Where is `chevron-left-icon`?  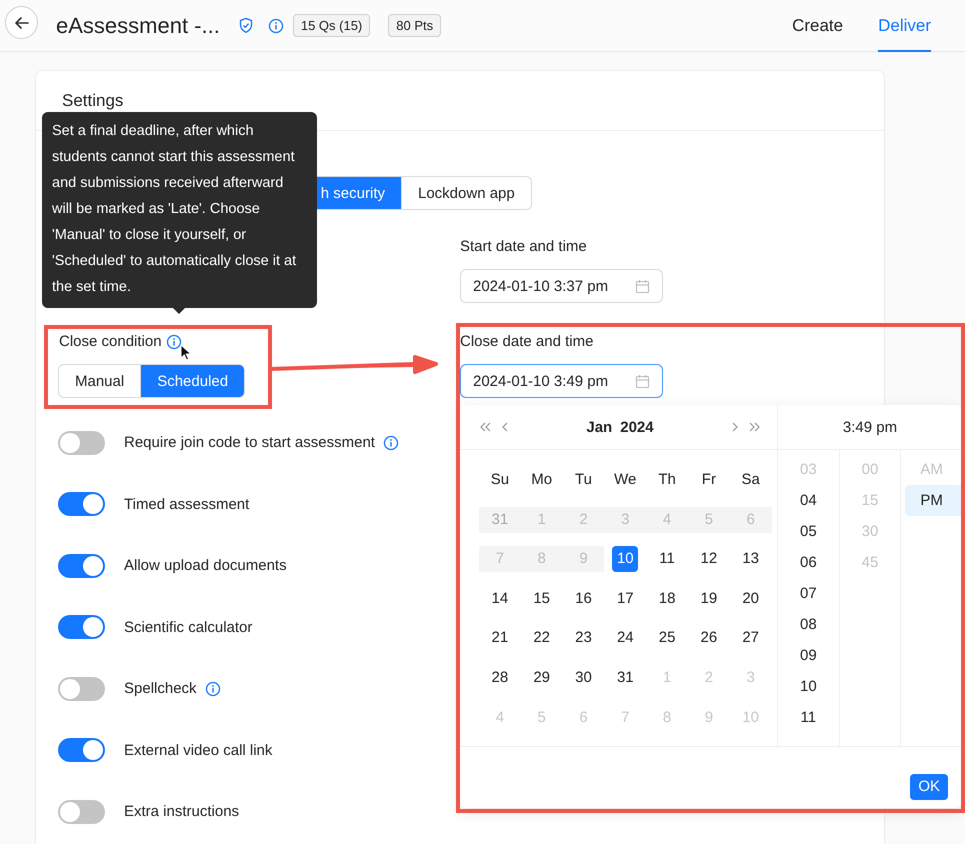 chevron-left-icon is located at coordinates (505, 427).